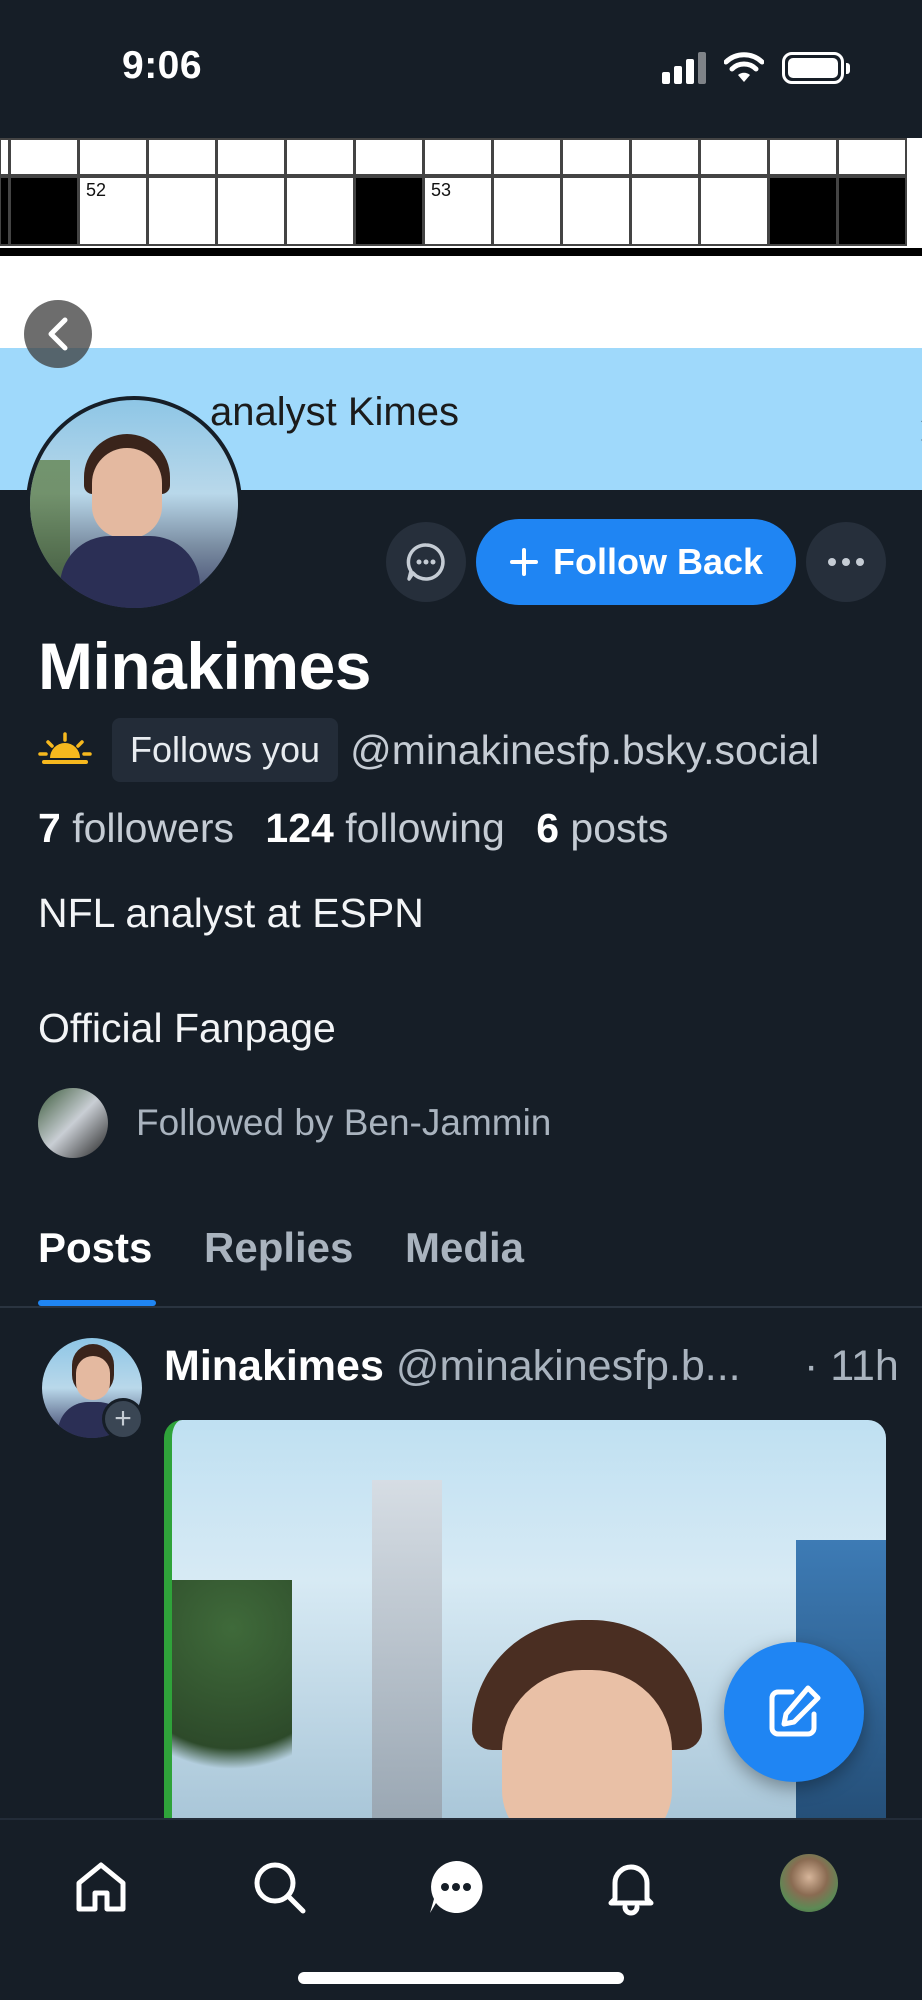 Image resolution: width=922 pixels, height=2000 pixels. What do you see at coordinates (97, 1303) in the screenshot?
I see `active-tab-indicator` at bounding box center [97, 1303].